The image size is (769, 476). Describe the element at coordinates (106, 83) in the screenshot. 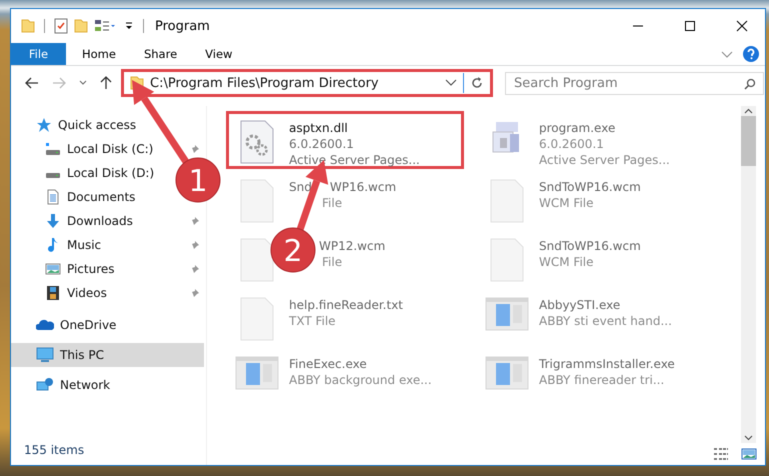

I see `up-arrow-icon` at that location.